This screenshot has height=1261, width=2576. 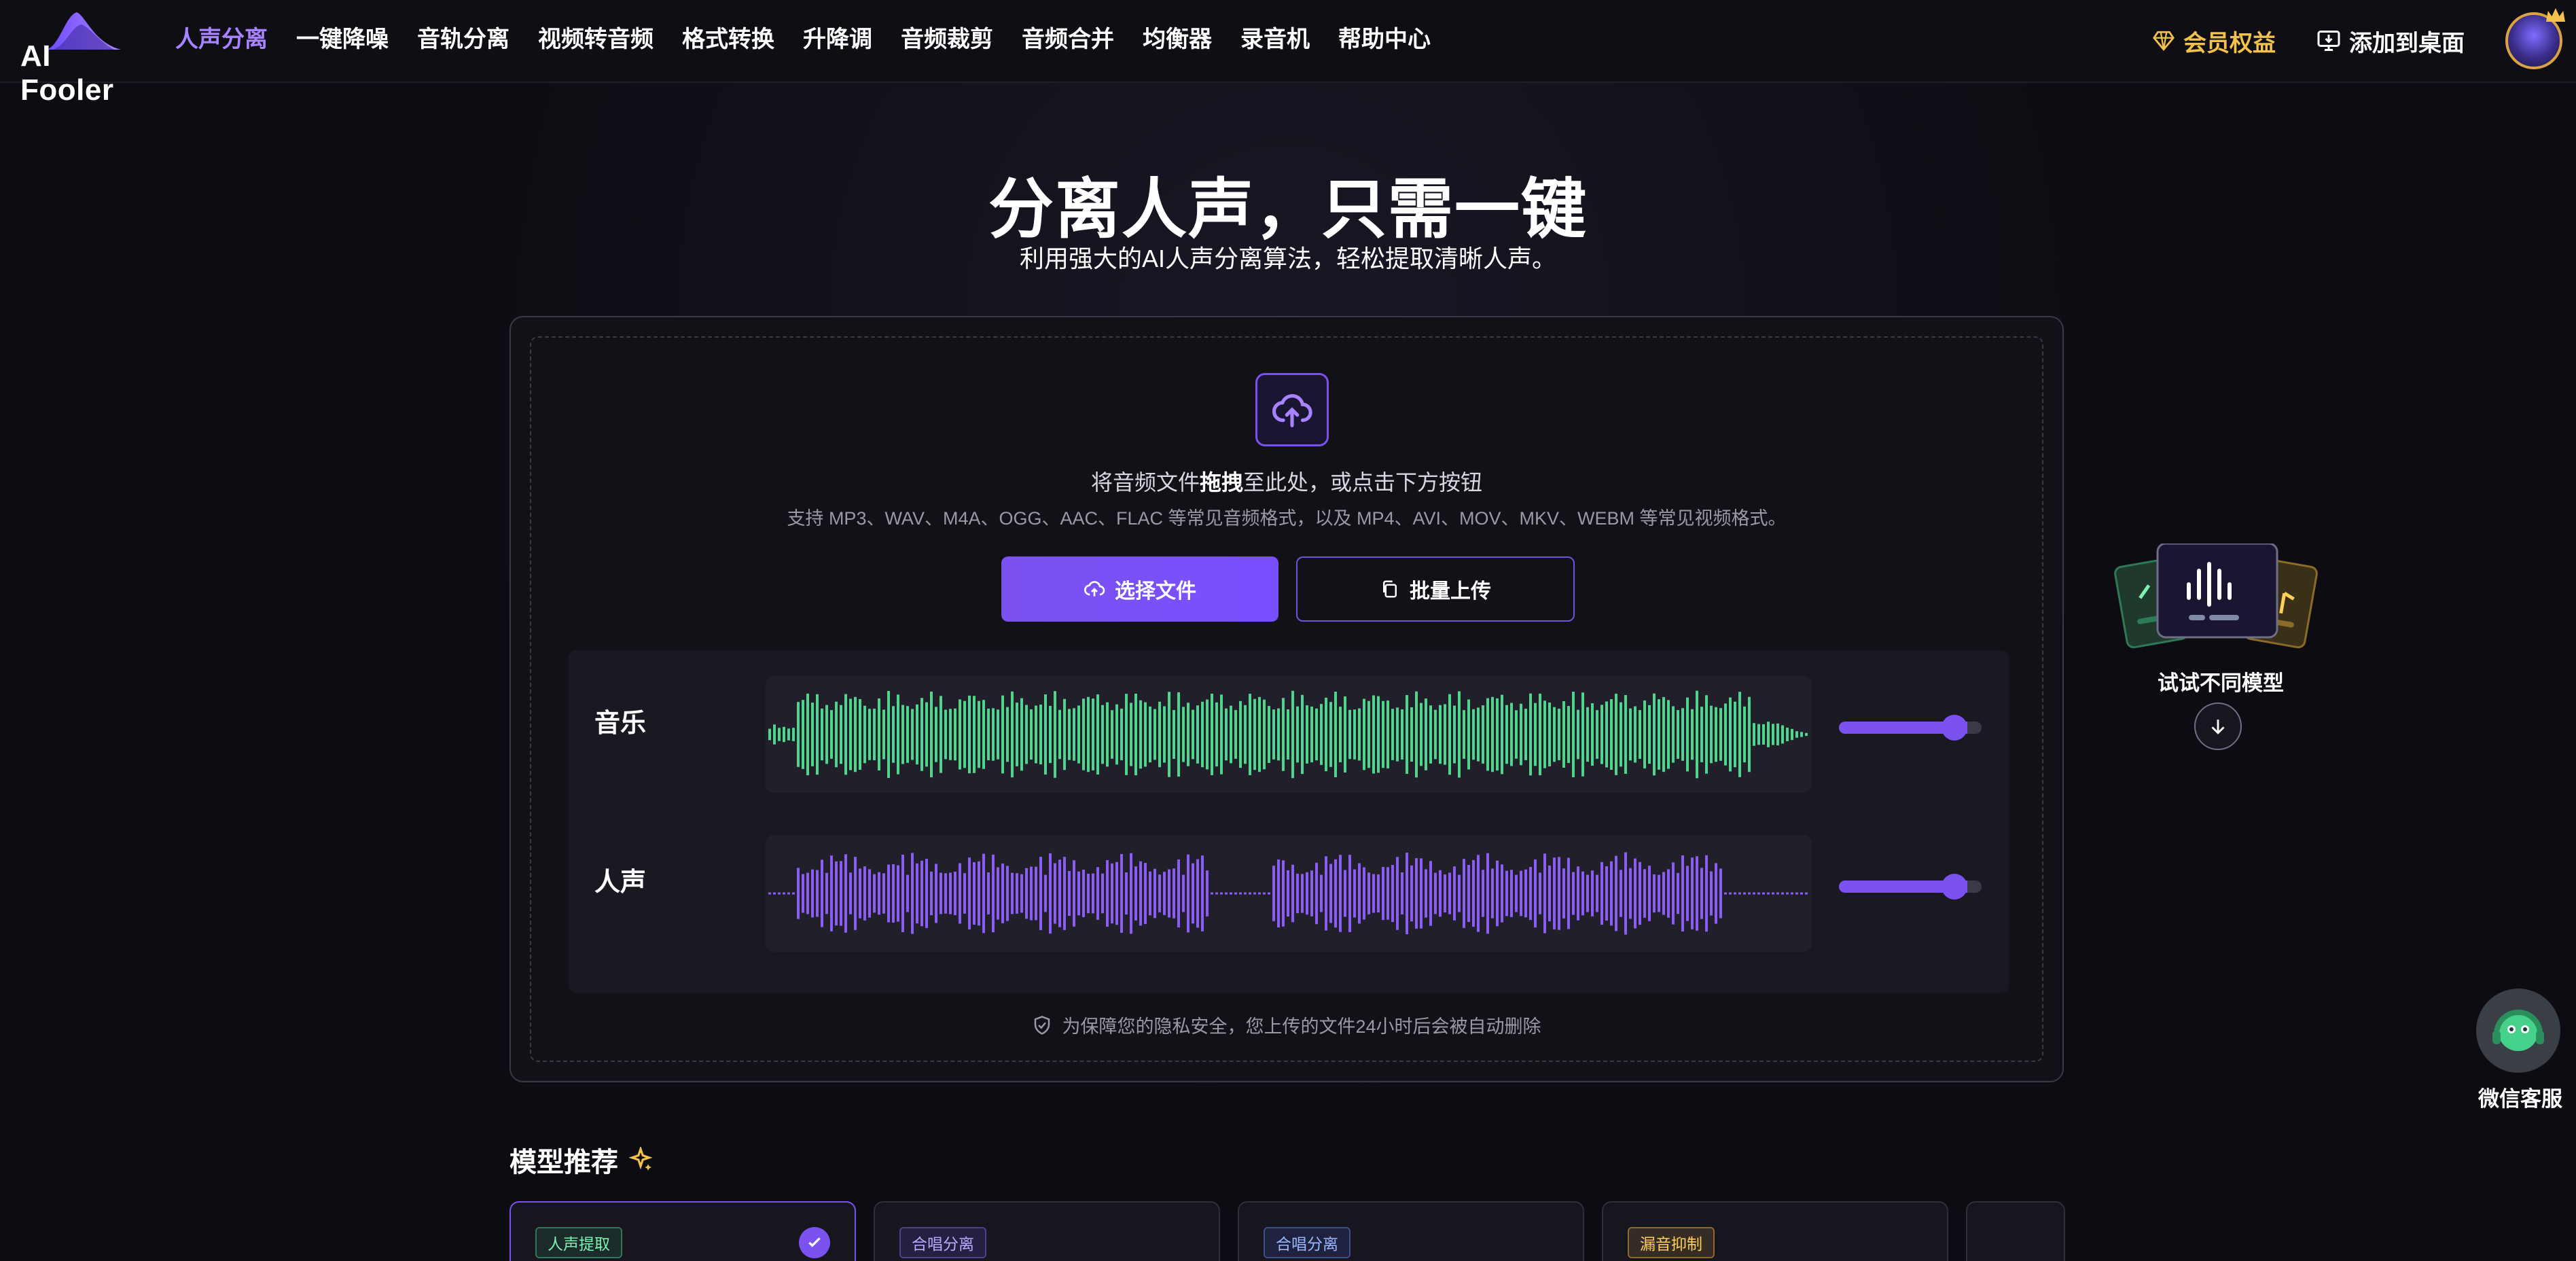 I want to click on nav-item-video-to-audio: 视频转音频, so click(x=596, y=37).